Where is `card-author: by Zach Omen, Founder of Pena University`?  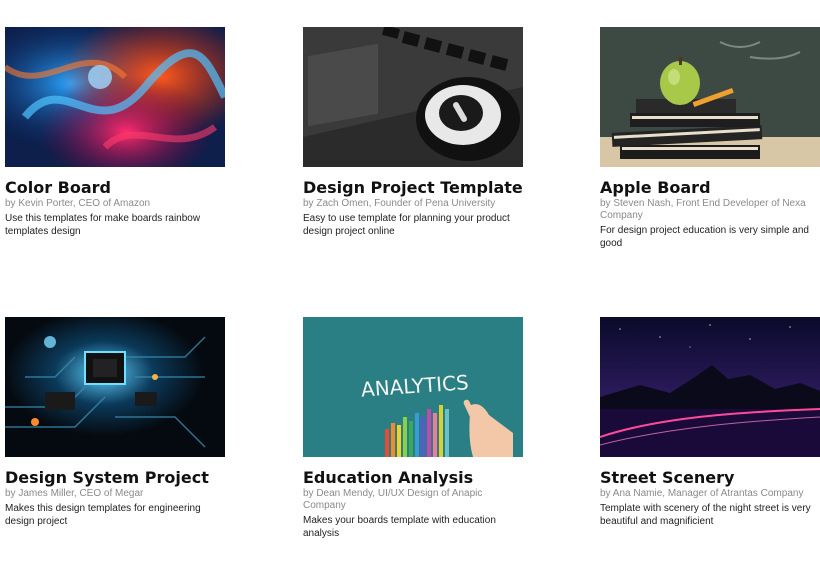
card-author: by Zach Omen, Founder of Pena University is located at coordinates (399, 203).